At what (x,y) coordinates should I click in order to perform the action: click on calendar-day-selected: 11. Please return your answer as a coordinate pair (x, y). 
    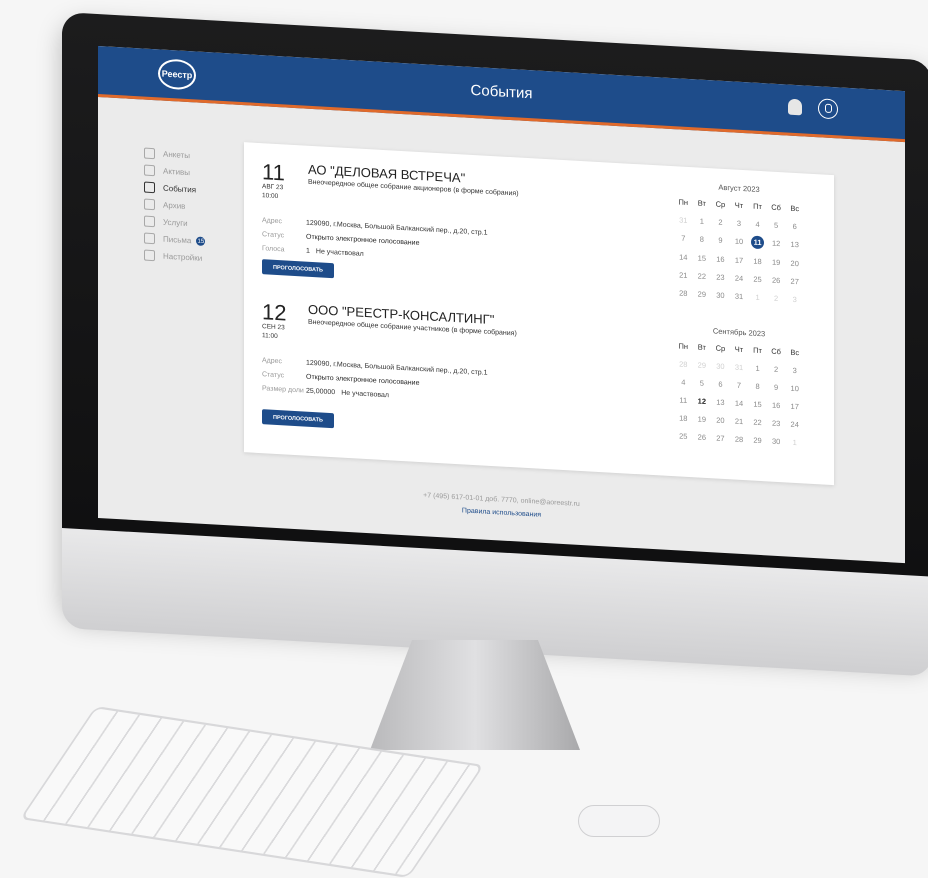
    Looking at the image, I should click on (758, 242).